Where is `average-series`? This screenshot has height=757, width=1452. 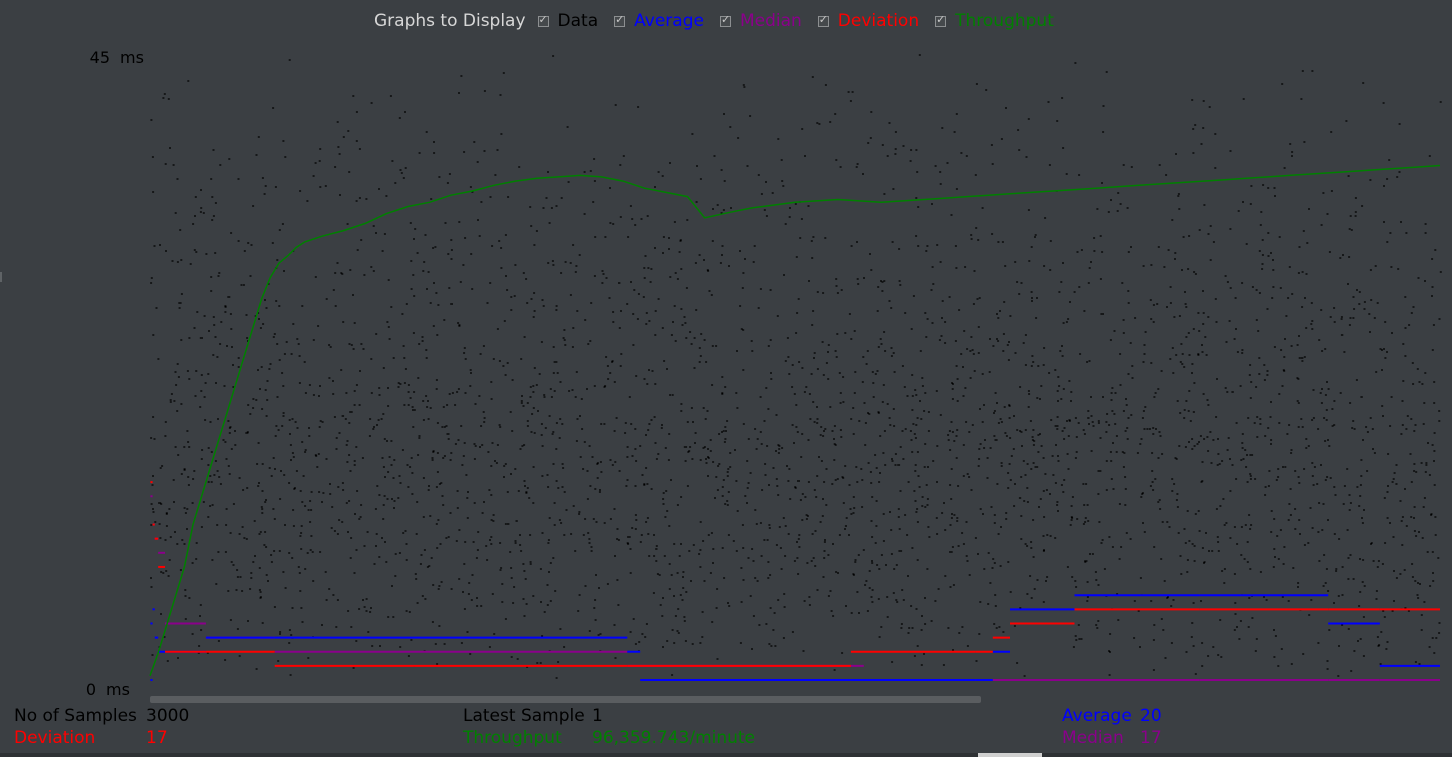 average-series is located at coordinates (795, 637).